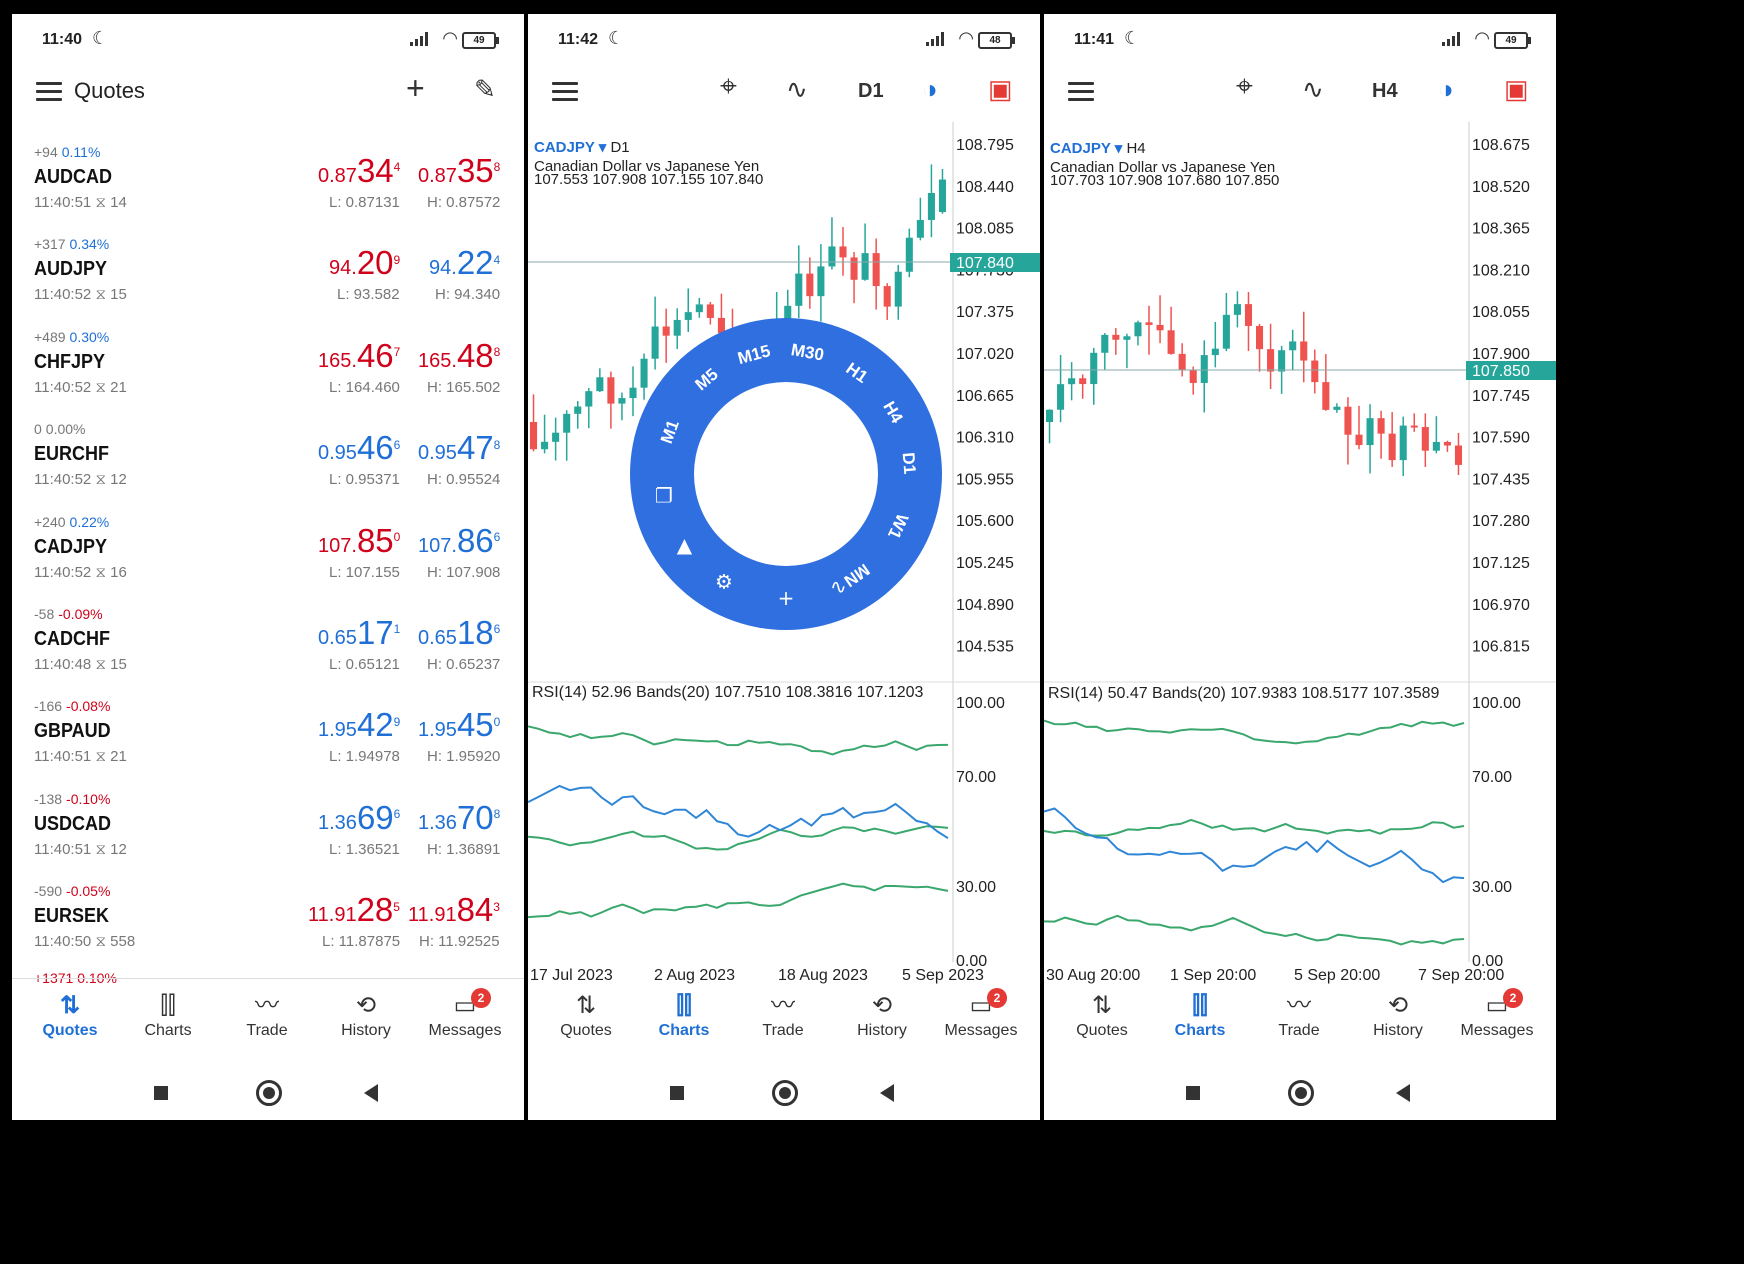 This screenshot has height=1264, width=1744. Describe the element at coordinates (1098, 148) in the screenshot. I see `chart-symbol: CADJPY ▾ H4` at that location.